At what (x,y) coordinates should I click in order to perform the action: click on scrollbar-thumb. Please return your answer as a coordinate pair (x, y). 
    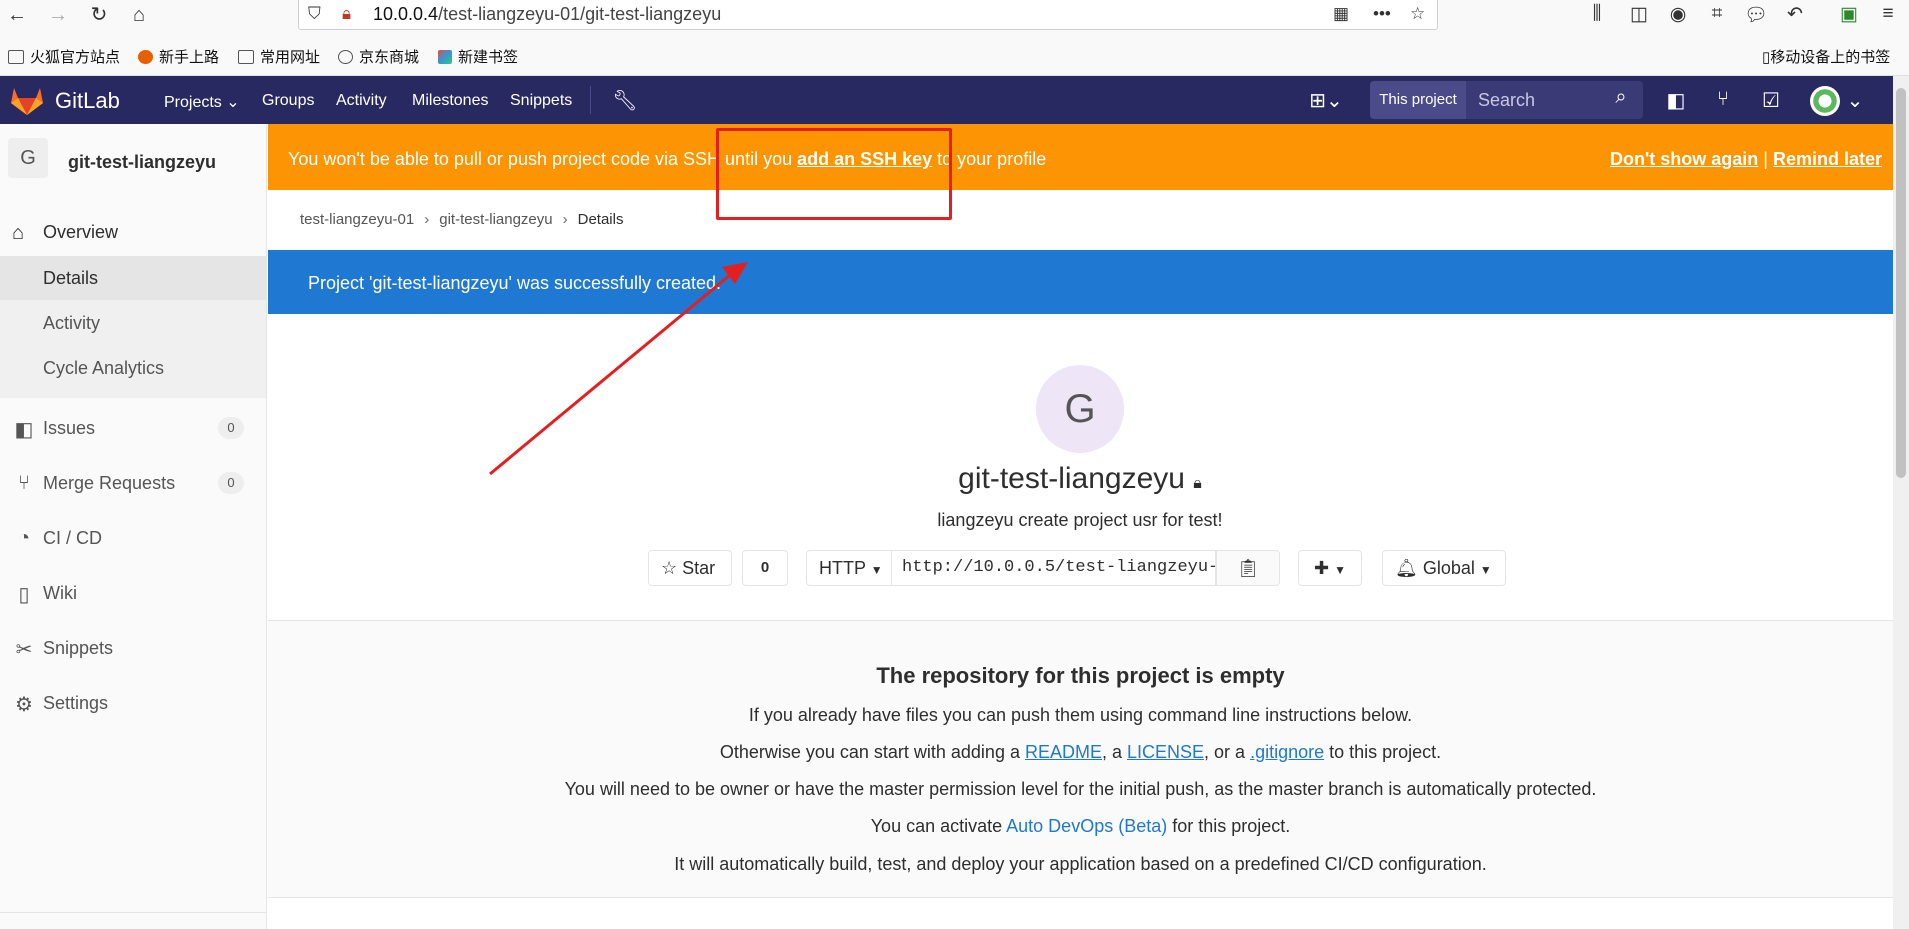
    Looking at the image, I should click on (1901, 283).